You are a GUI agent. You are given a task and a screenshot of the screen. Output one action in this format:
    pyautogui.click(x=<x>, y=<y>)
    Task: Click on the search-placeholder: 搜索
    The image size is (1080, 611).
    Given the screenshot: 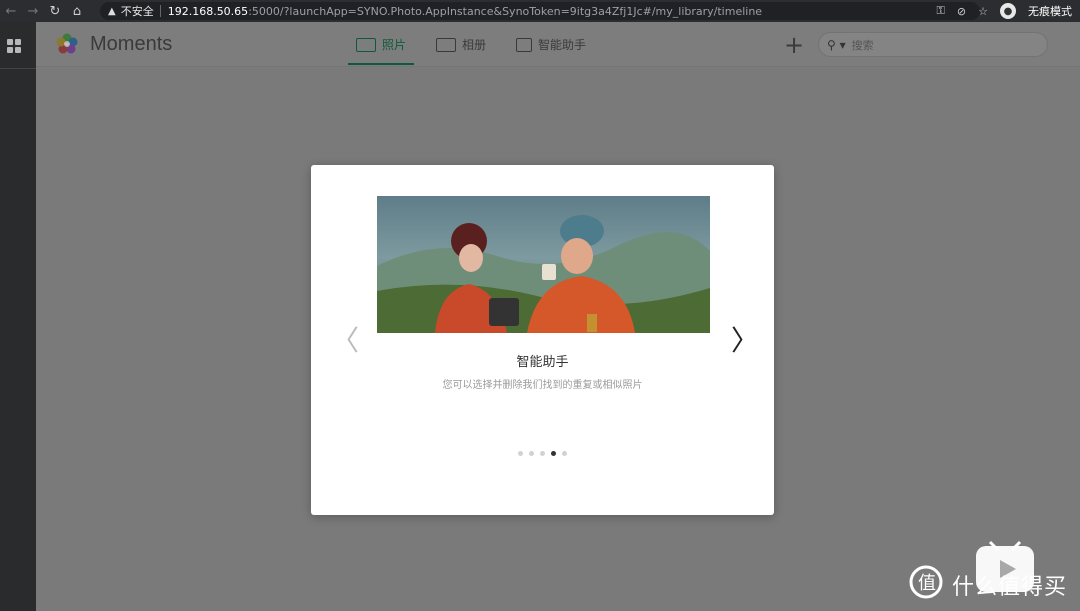 What is the action you would take?
    pyautogui.click(x=862, y=45)
    